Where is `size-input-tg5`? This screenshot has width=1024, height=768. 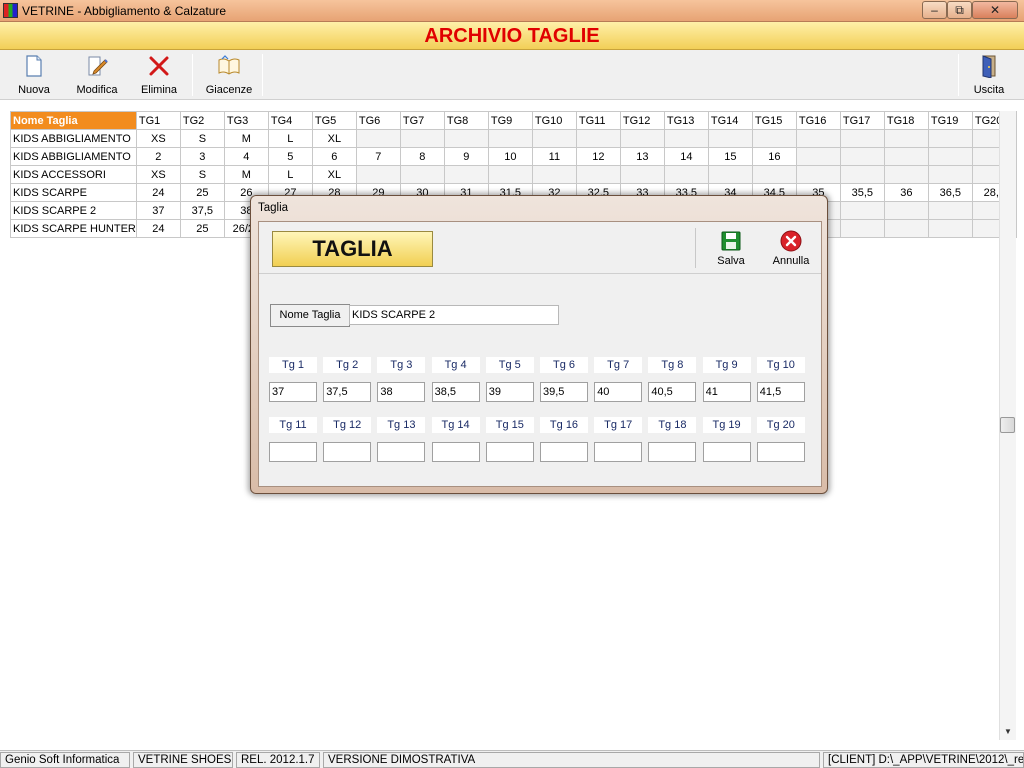 size-input-tg5 is located at coordinates (509, 392).